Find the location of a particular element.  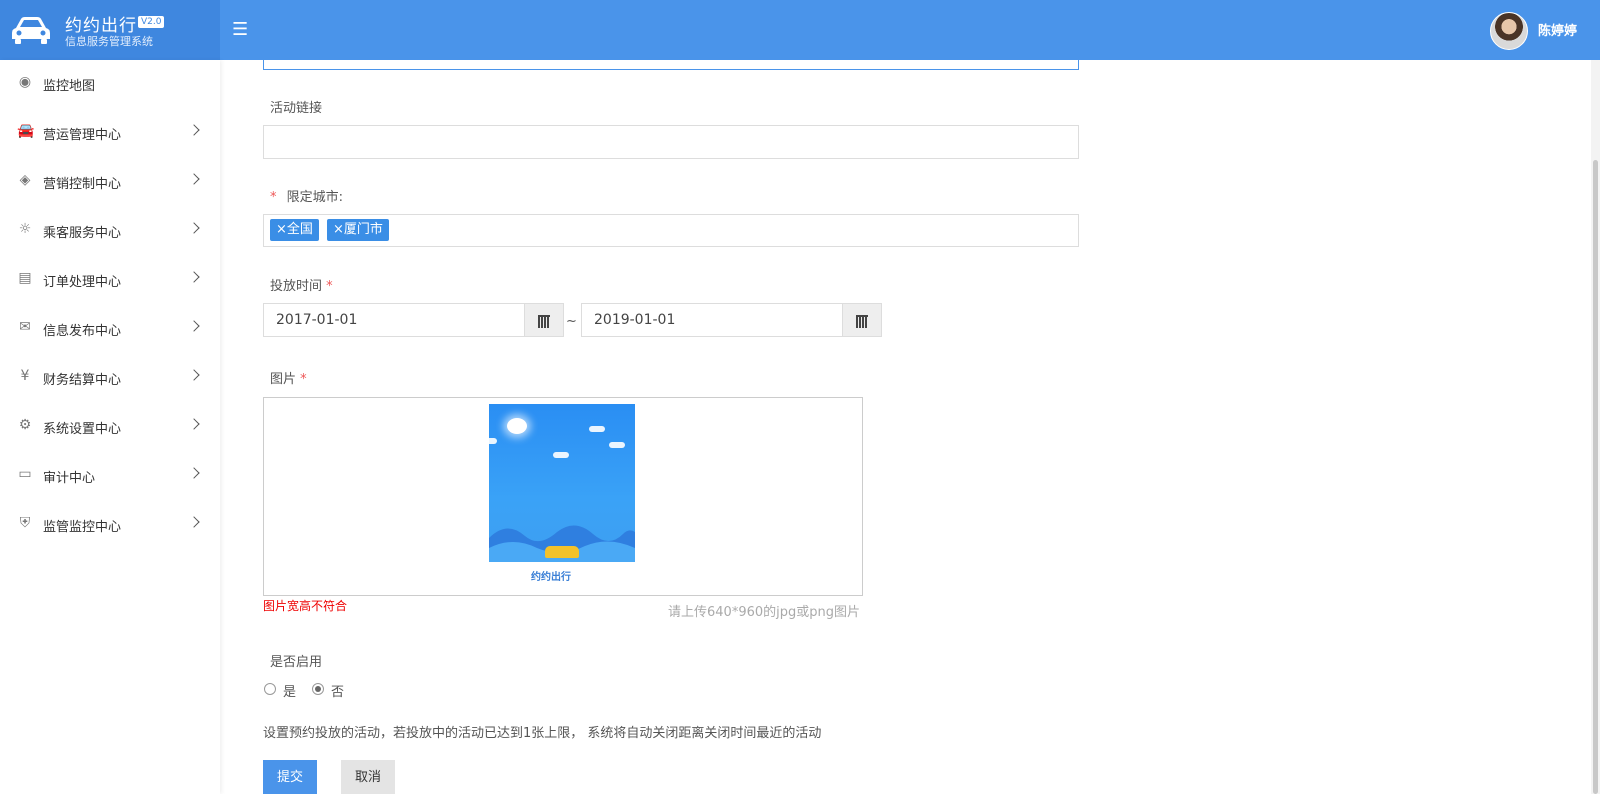

city-label: * 限定城市: is located at coordinates (306, 195).